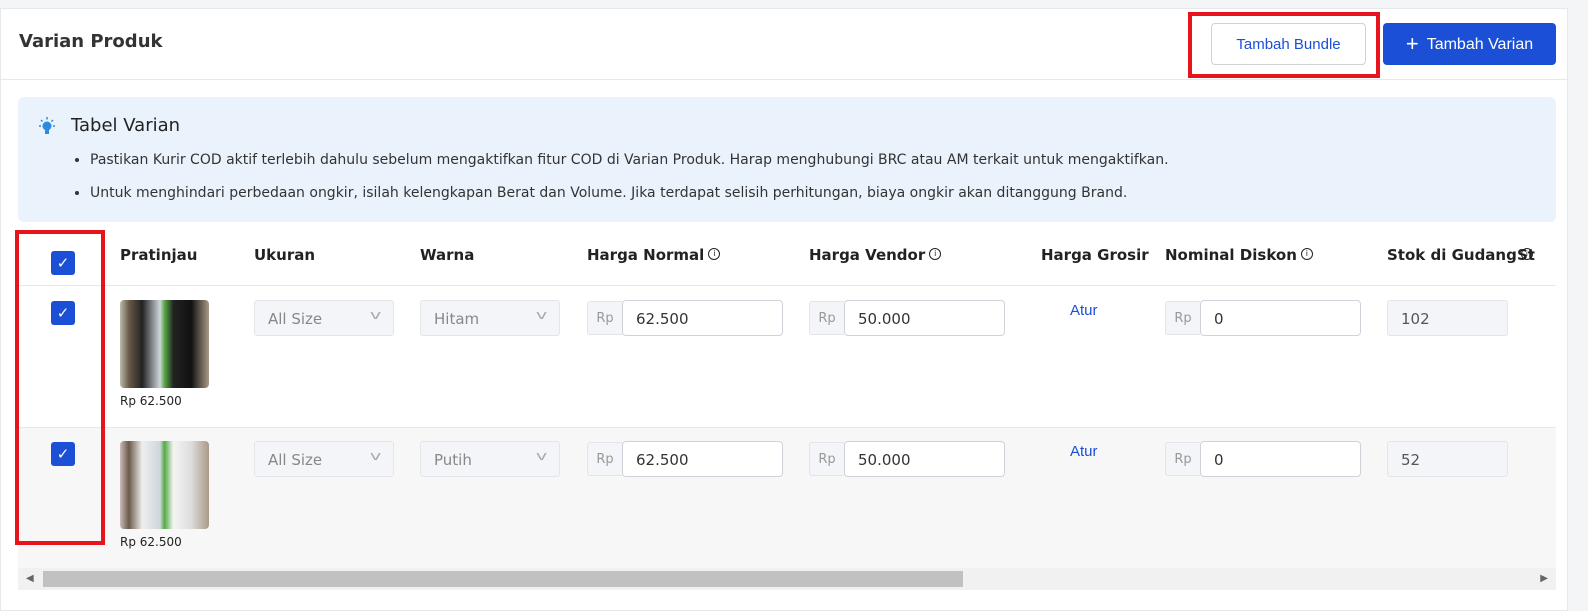  Describe the element at coordinates (453, 460) in the screenshot. I see `color-value: Putih` at that location.